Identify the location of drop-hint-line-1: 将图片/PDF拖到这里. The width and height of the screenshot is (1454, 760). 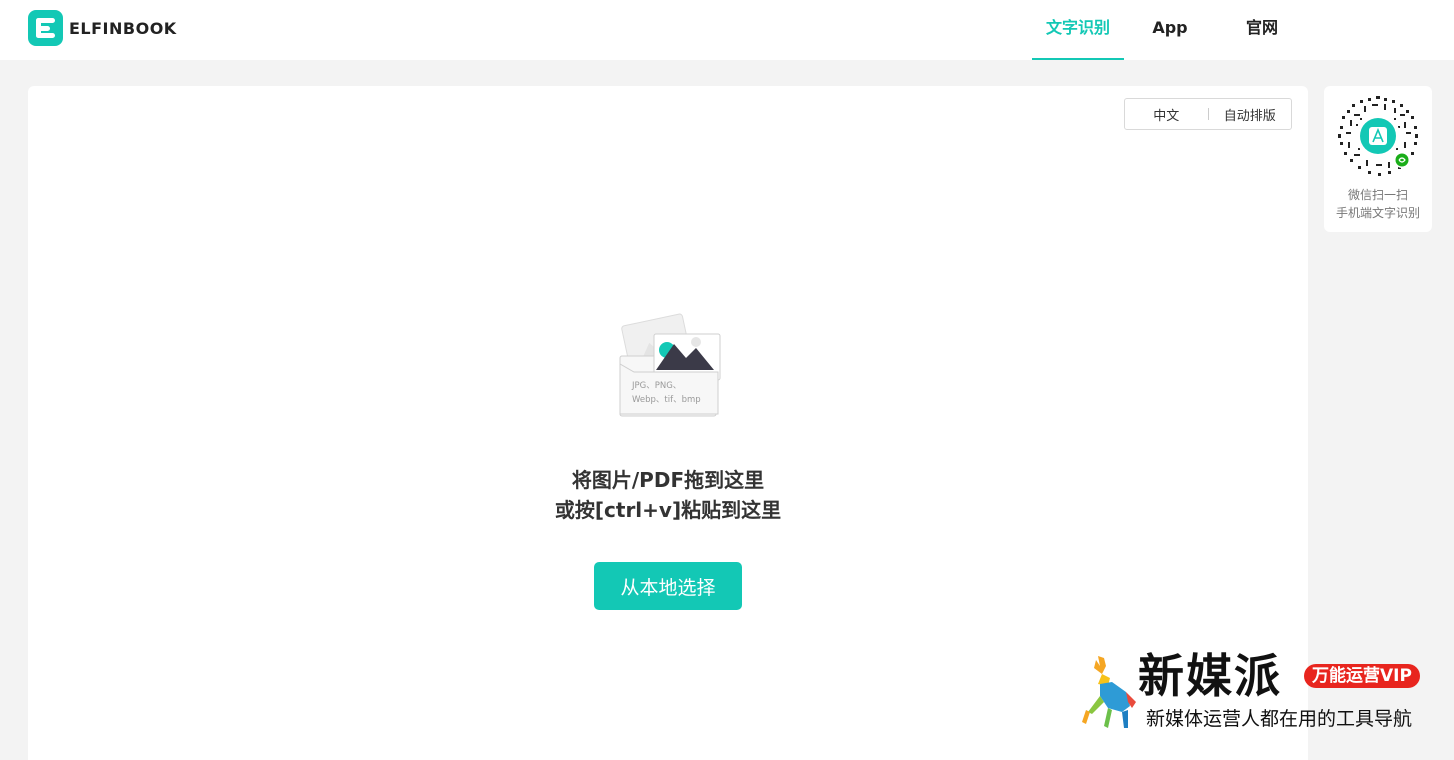
(668, 480).